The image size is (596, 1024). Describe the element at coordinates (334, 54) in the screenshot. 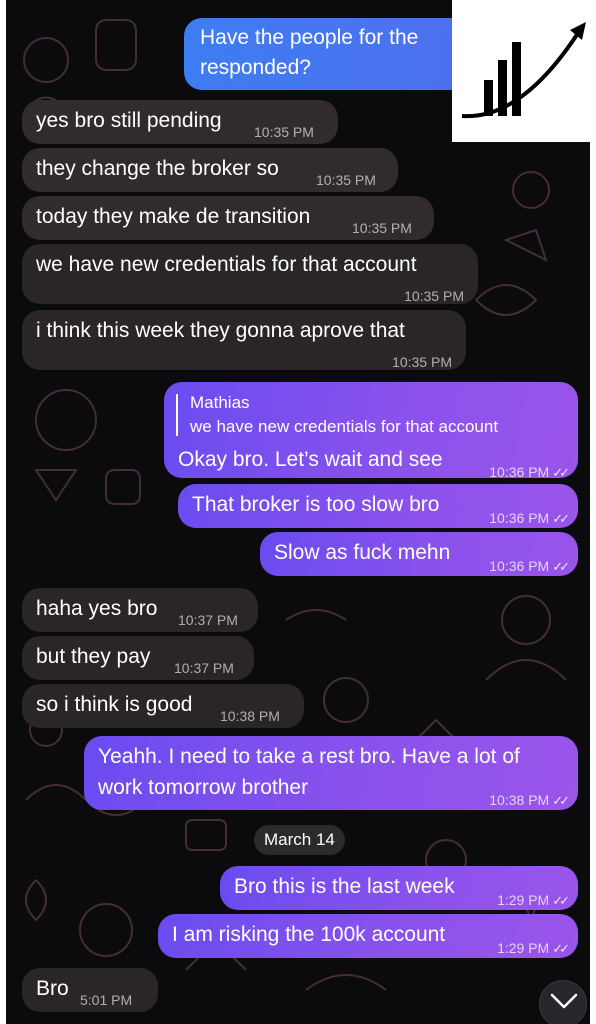

I see `message-bubble-outgoing: Have the people for the responded?` at that location.